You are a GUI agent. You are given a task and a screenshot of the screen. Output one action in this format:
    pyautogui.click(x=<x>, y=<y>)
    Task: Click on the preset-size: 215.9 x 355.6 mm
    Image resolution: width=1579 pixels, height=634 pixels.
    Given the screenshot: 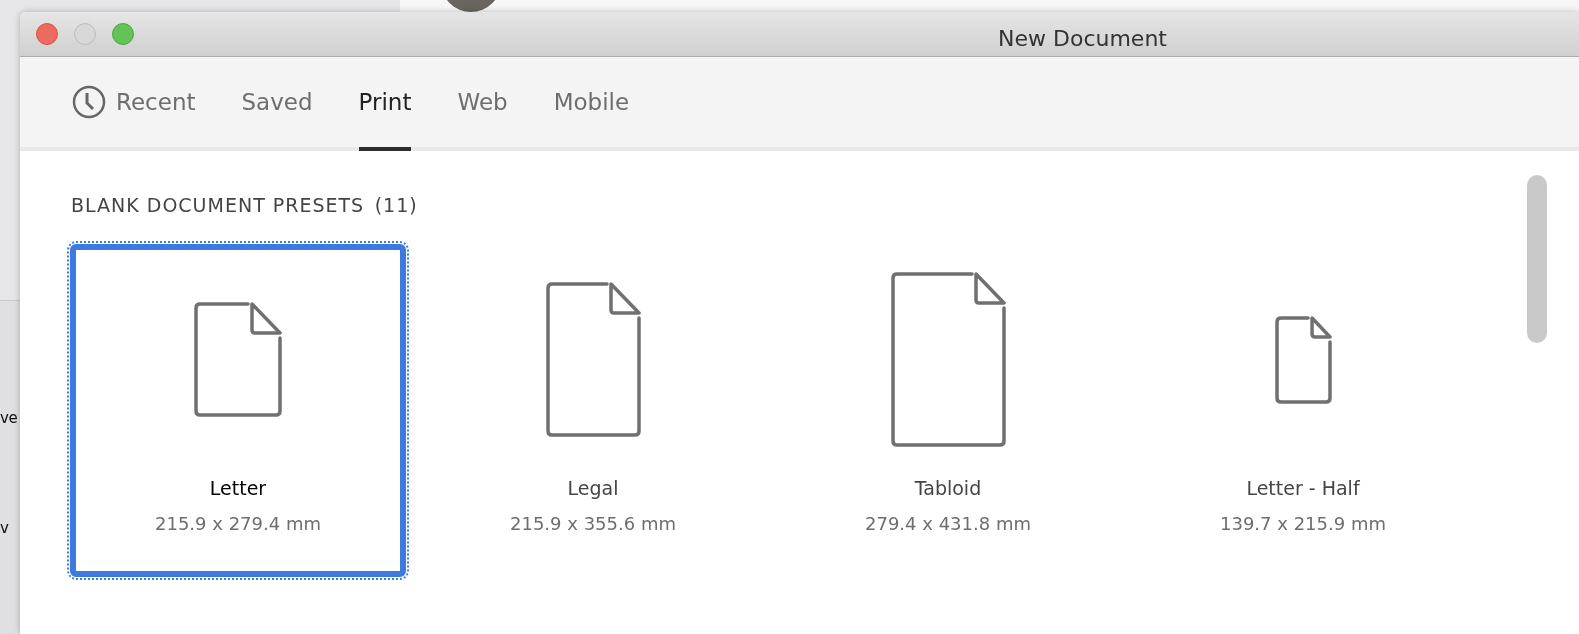 What is the action you would take?
    pyautogui.click(x=593, y=524)
    